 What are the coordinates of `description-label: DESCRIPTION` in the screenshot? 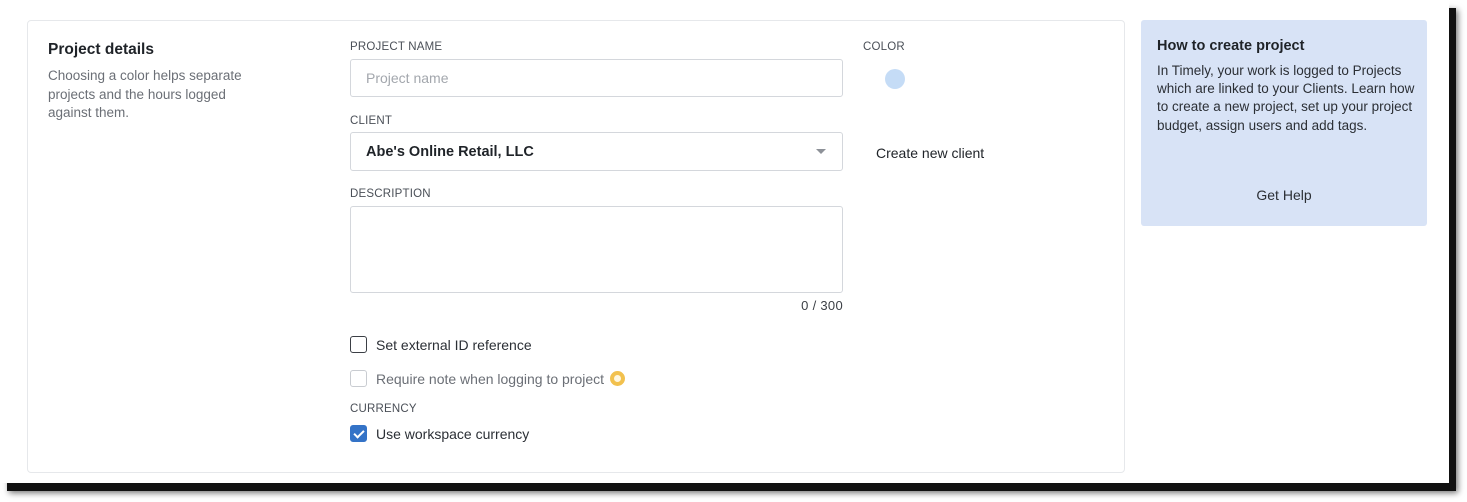 It's located at (390, 194).